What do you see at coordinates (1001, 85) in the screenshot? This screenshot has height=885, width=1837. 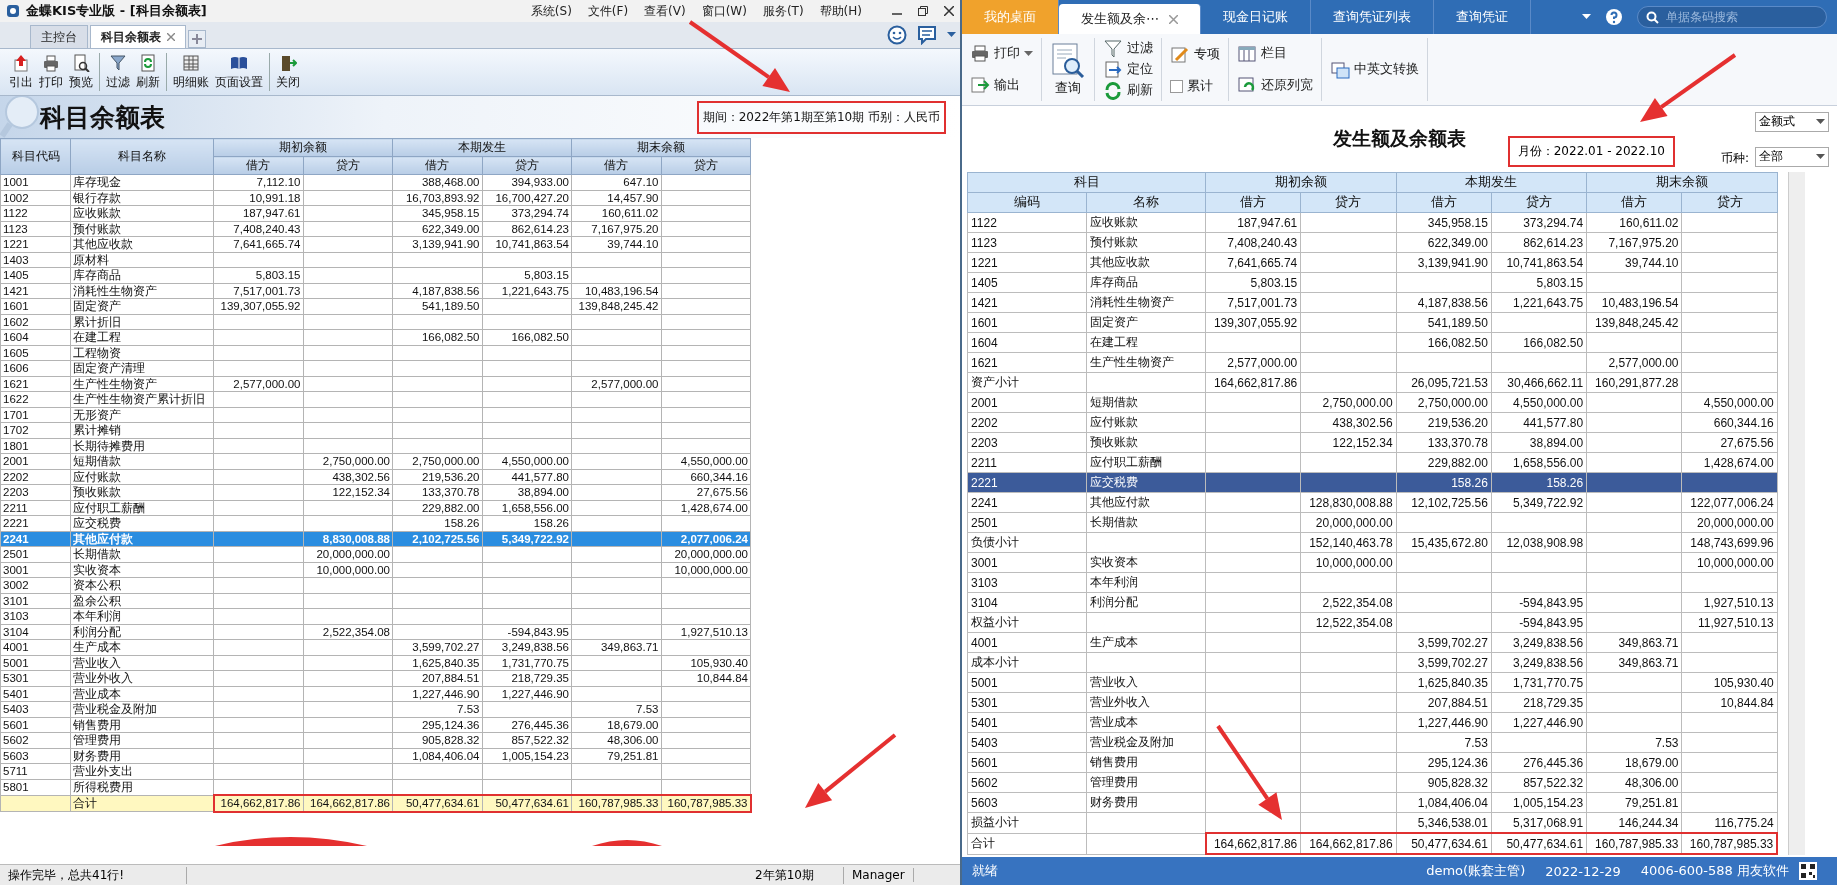 I see `toolbar-button: 输出` at bounding box center [1001, 85].